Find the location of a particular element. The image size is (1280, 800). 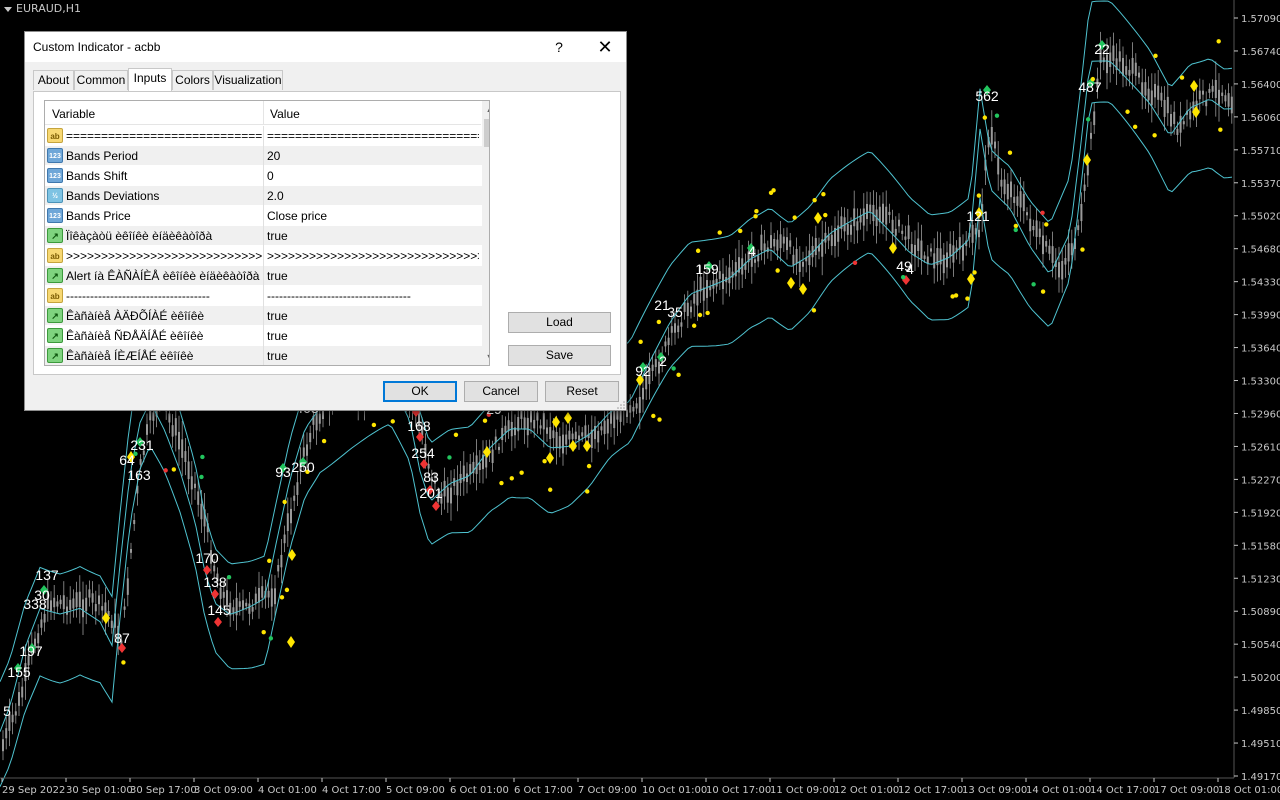

column-header-value: Value is located at coordinates (285, 114).